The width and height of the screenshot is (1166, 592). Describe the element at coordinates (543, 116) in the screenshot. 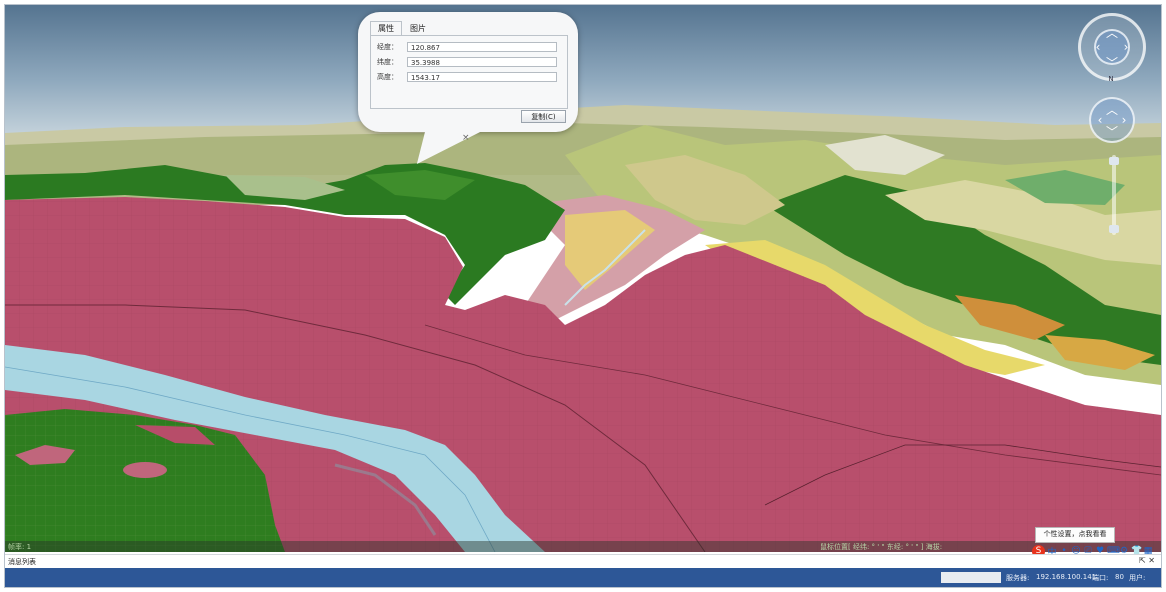

I see `copy-button: 复制(C)` at that location.